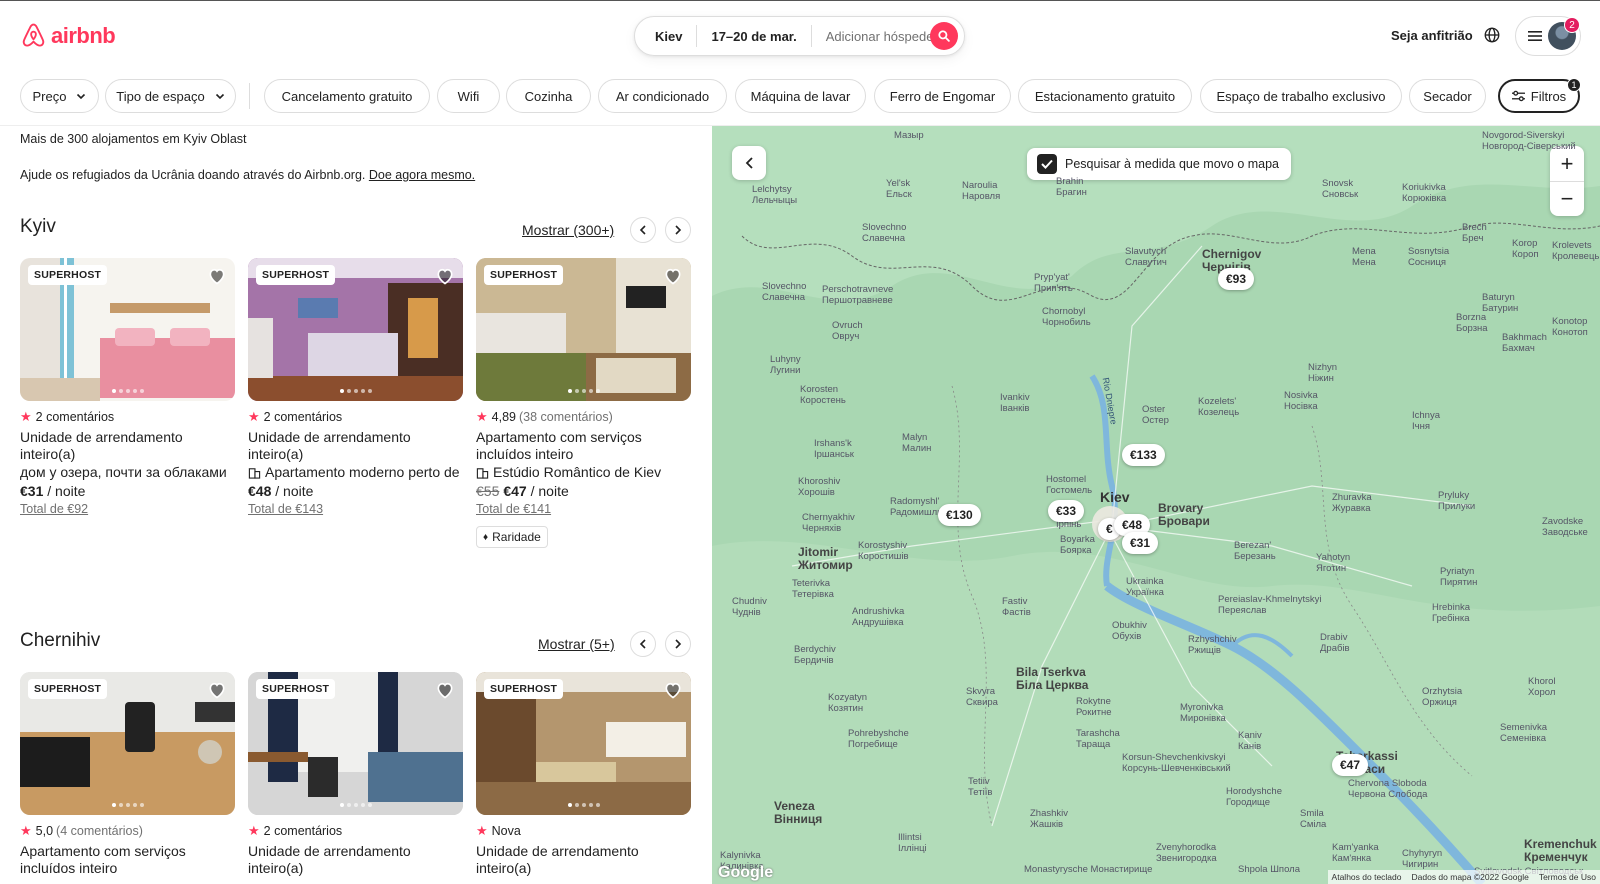 The width and height of the screenshot is (1600, 884). I want to click on donate-link: Doe agora mesmo., so click(422, 175).